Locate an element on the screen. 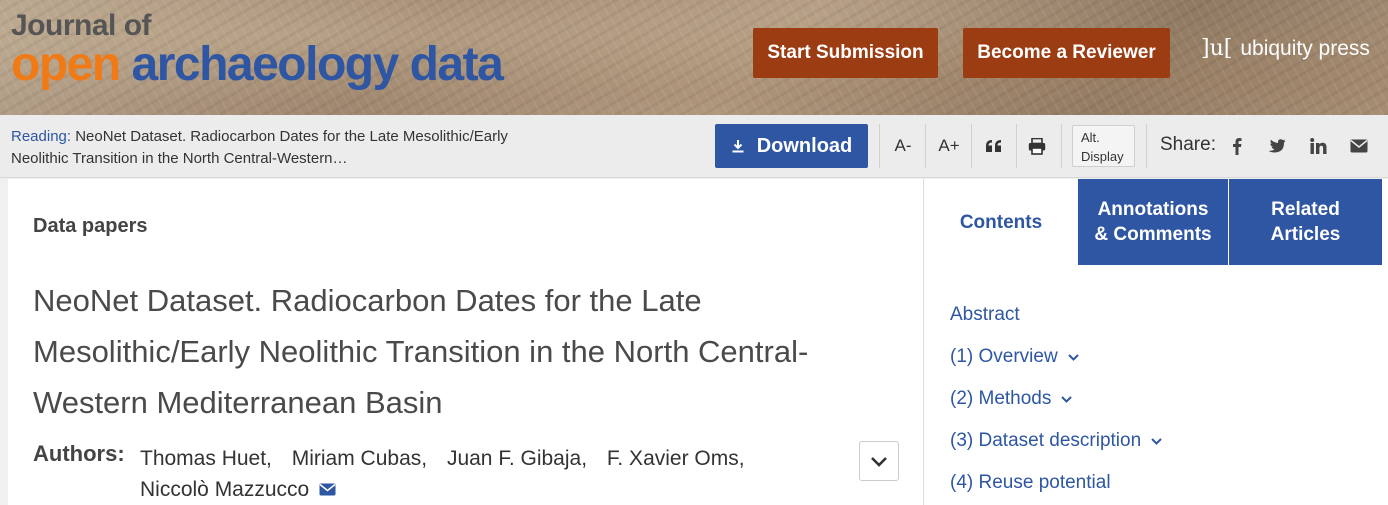  toc-label: (4) Reuse potential is located at coordinates (1030, 482).